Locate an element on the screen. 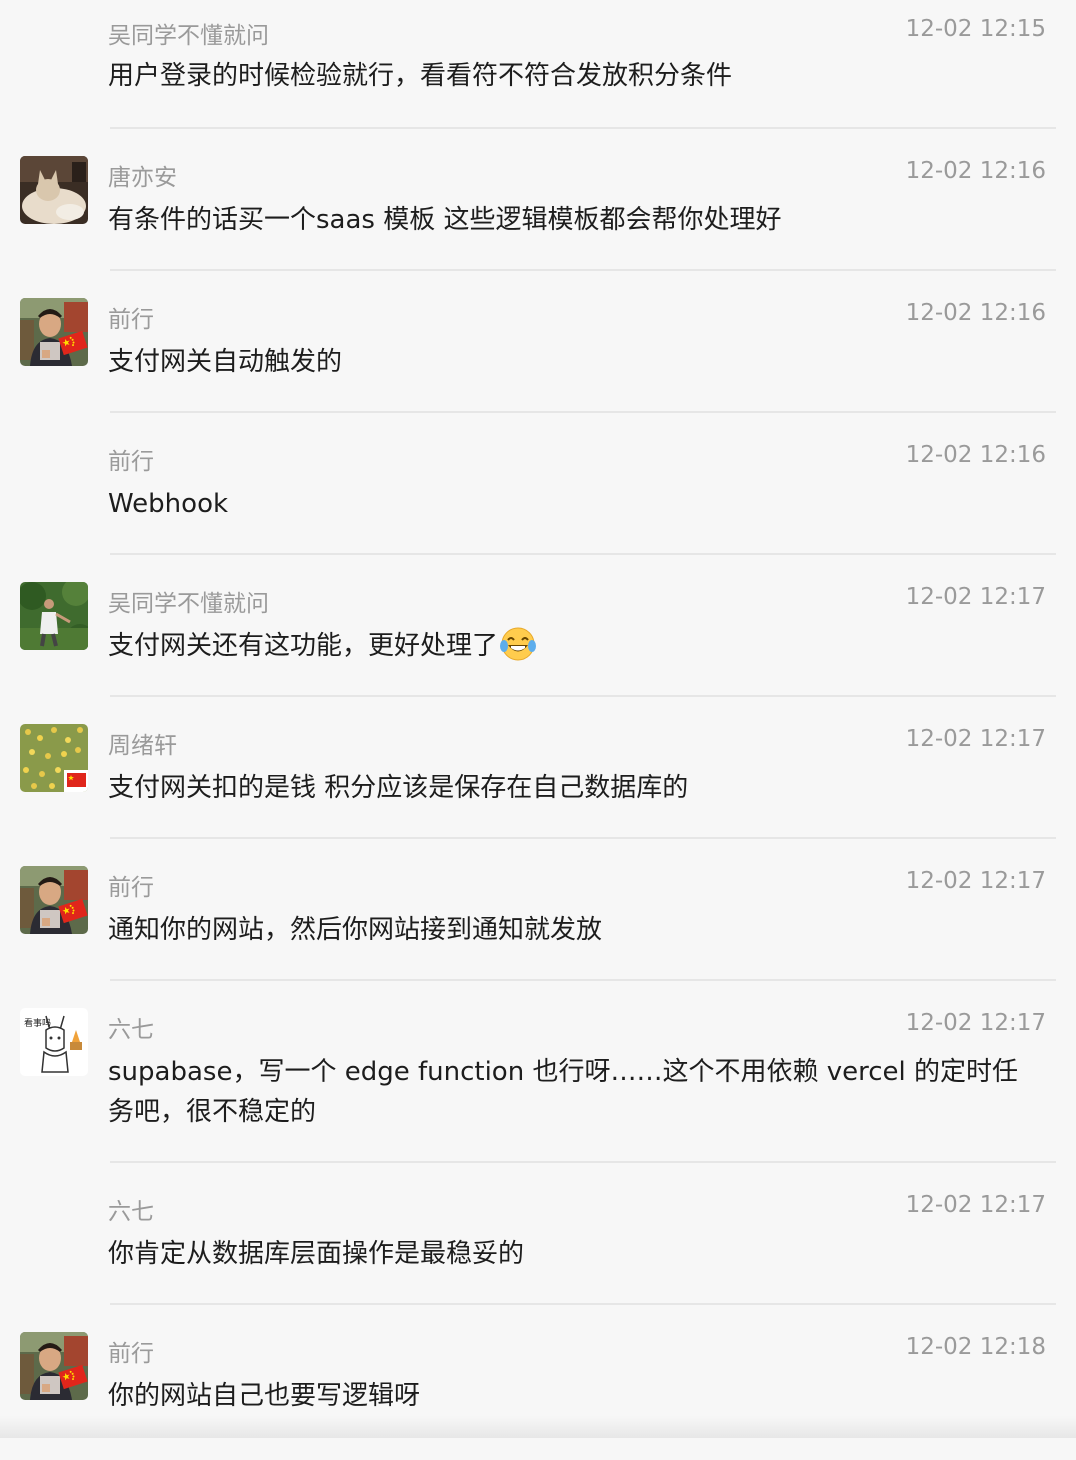  message-item: 吴同学不懂就问 12-02 12:17 支付网关还有这功能，更好处理了 is located at coordinates (538, 639).